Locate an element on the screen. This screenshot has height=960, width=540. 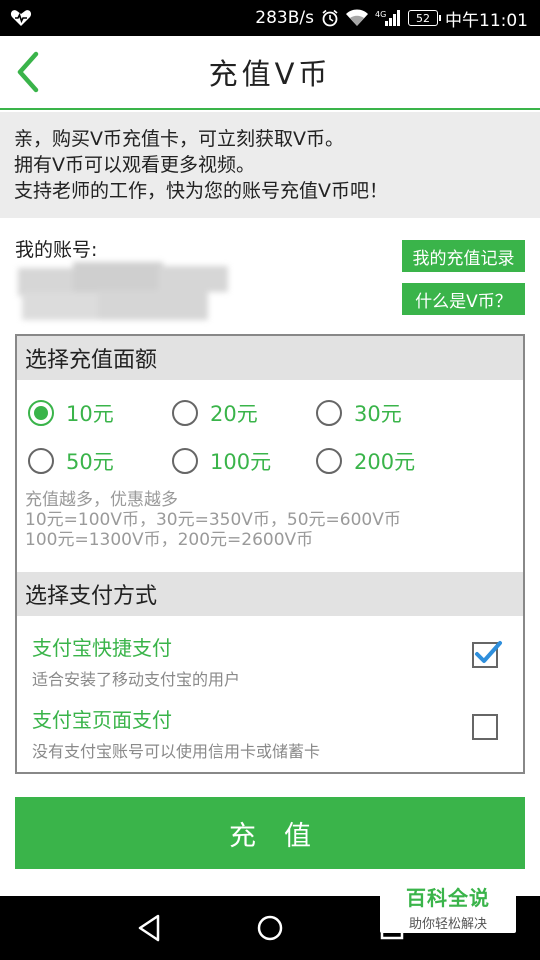
wifi-icon is located at coordinates (357, 18).